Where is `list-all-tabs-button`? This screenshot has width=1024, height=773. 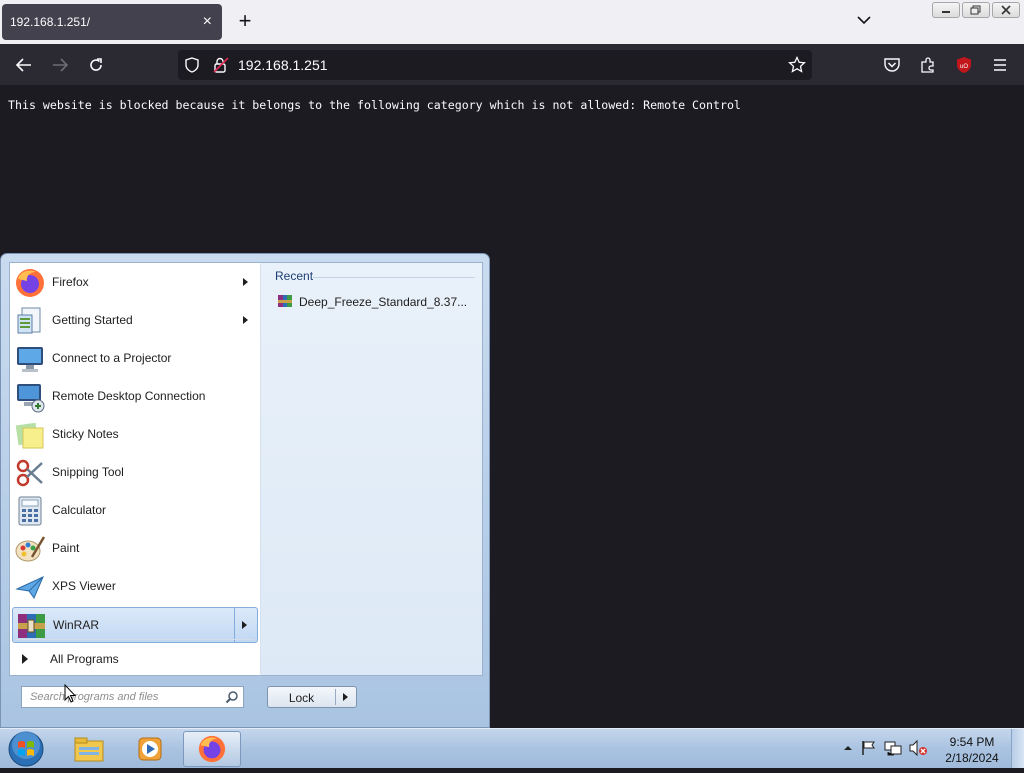
list-all-tabs-button is located at coordinates (864, 20).